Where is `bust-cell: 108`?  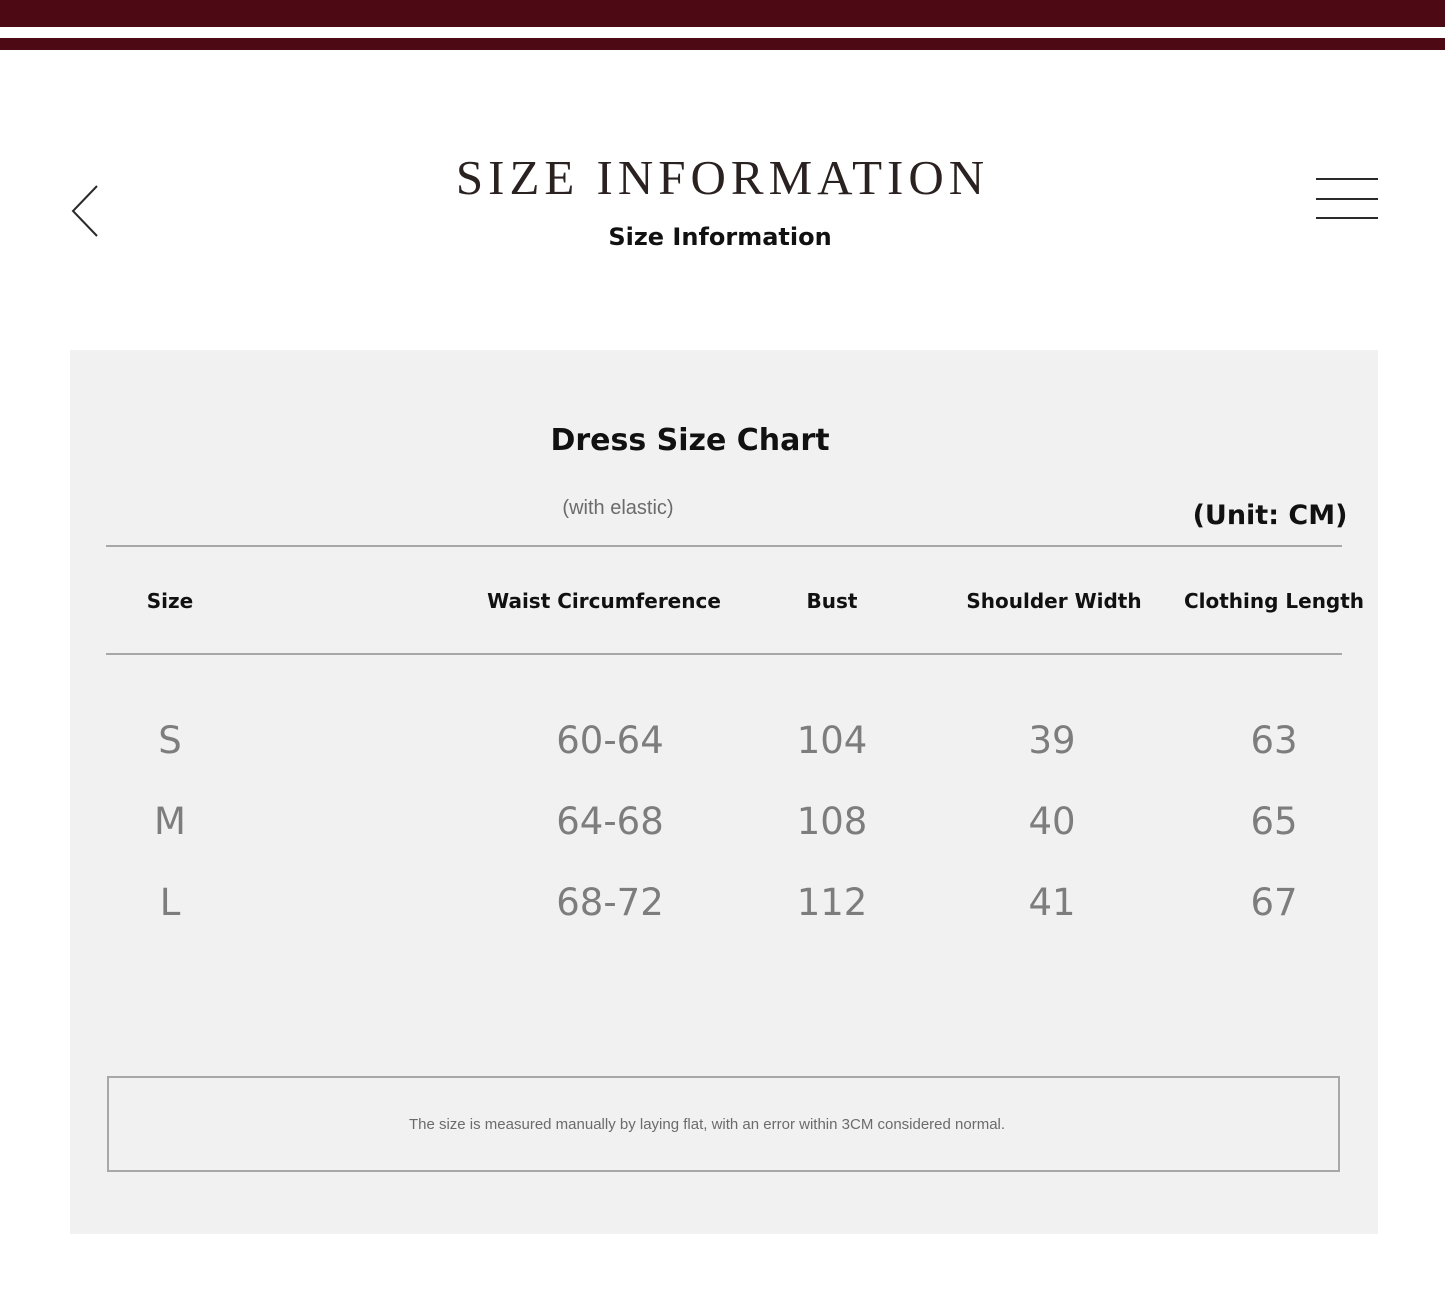 bust-cell: 108 is located at coordinates (832, 821).